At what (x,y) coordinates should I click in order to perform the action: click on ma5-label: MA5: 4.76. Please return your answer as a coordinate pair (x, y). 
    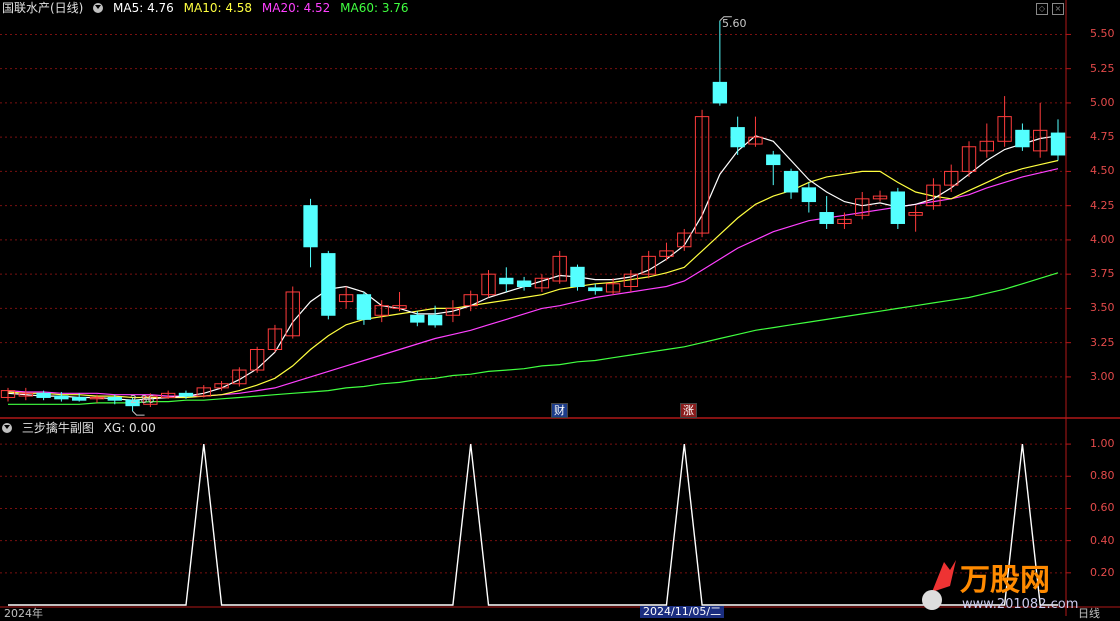
    Looking at the image, I should click on (143, 8).